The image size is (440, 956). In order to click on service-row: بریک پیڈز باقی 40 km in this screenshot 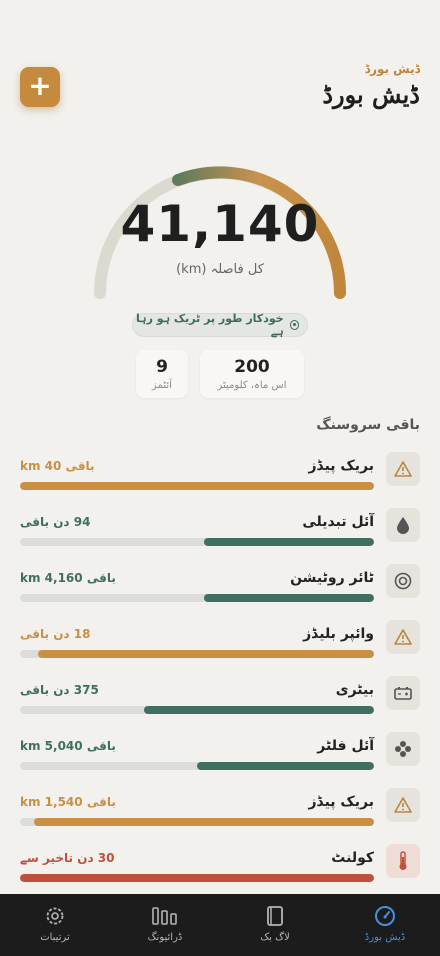, I will do `click(220, 476)`.